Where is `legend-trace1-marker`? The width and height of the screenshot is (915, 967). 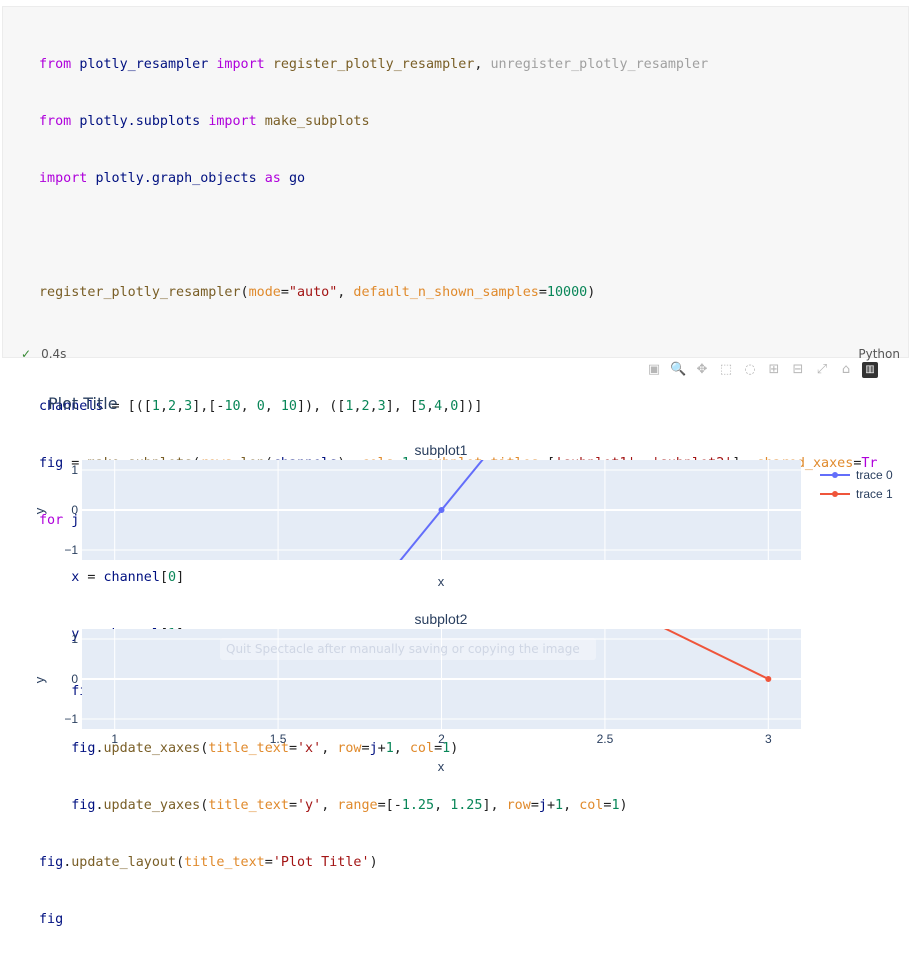 legend-trace1-marker is located at coordinates (835, 494).